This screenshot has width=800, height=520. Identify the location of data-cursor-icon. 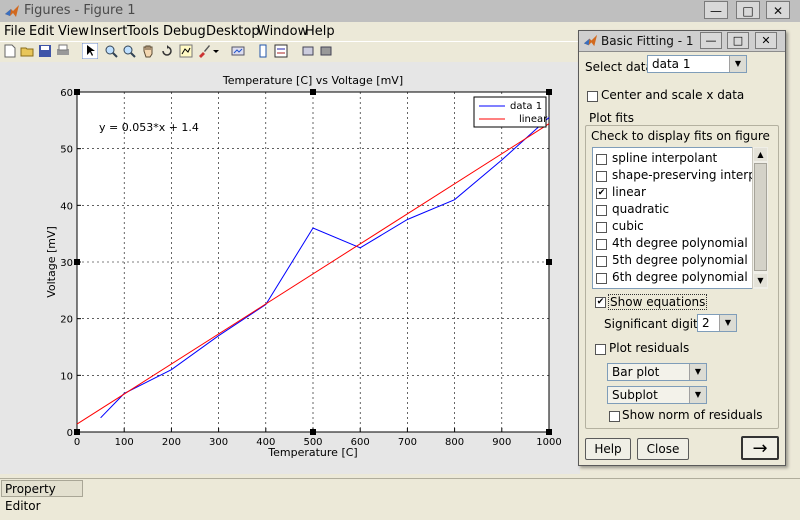
(186, 51).